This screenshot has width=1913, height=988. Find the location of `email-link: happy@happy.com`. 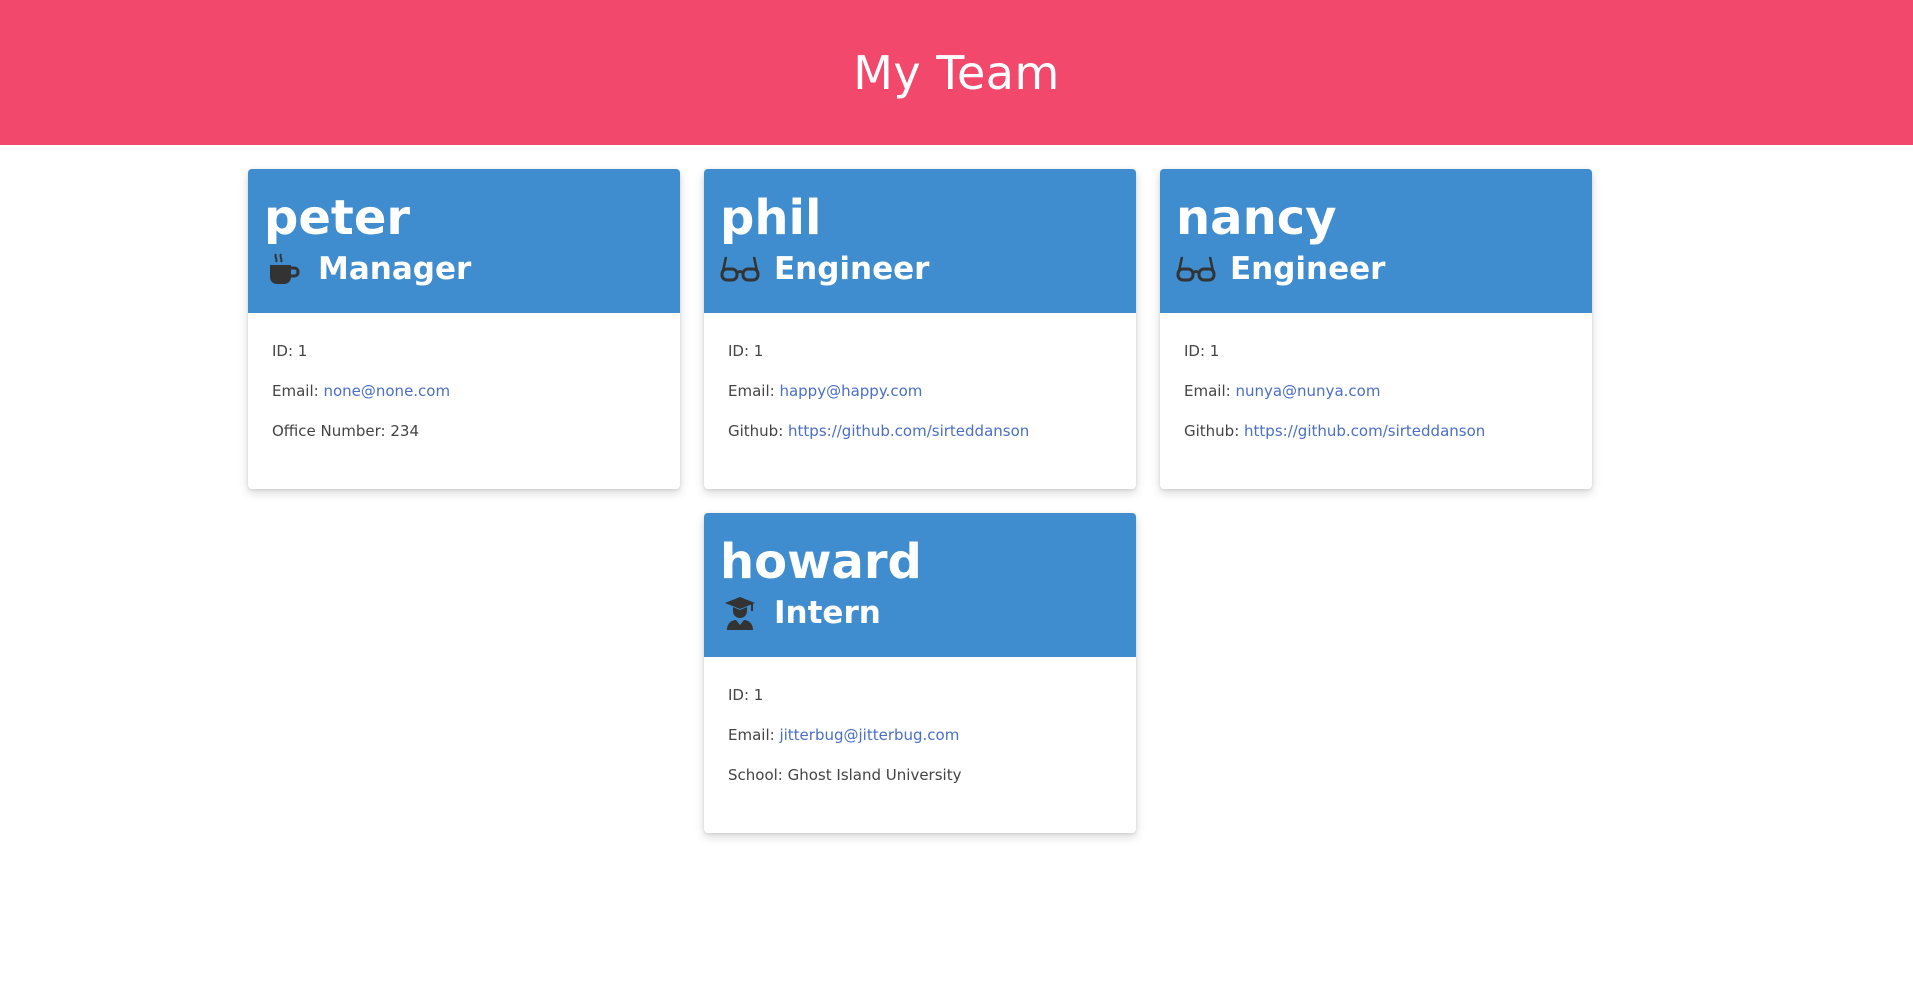

email-link: happy@happy.com is located at coordinates (850, 391).